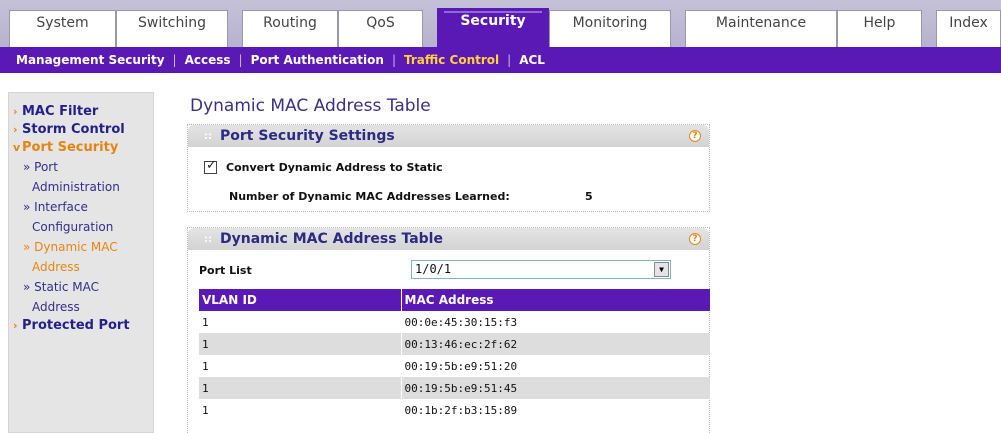 The width and height of the screenshot is (1001, 433). I want to click on nav-static-mac-address: » Static MAC, so click(81, 287).